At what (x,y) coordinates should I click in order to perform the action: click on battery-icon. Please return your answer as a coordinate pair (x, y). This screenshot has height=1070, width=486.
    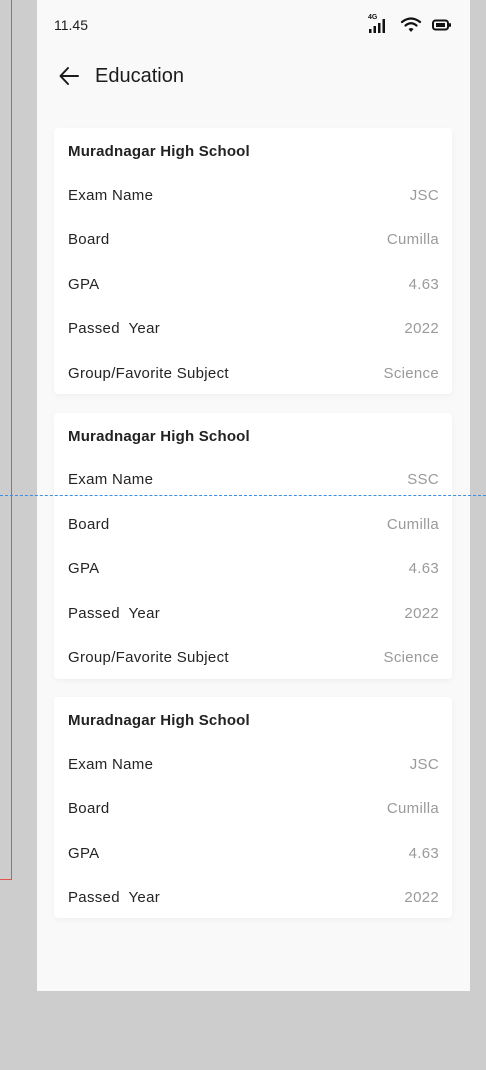
    Looking at the image, I should click on (442, 25).